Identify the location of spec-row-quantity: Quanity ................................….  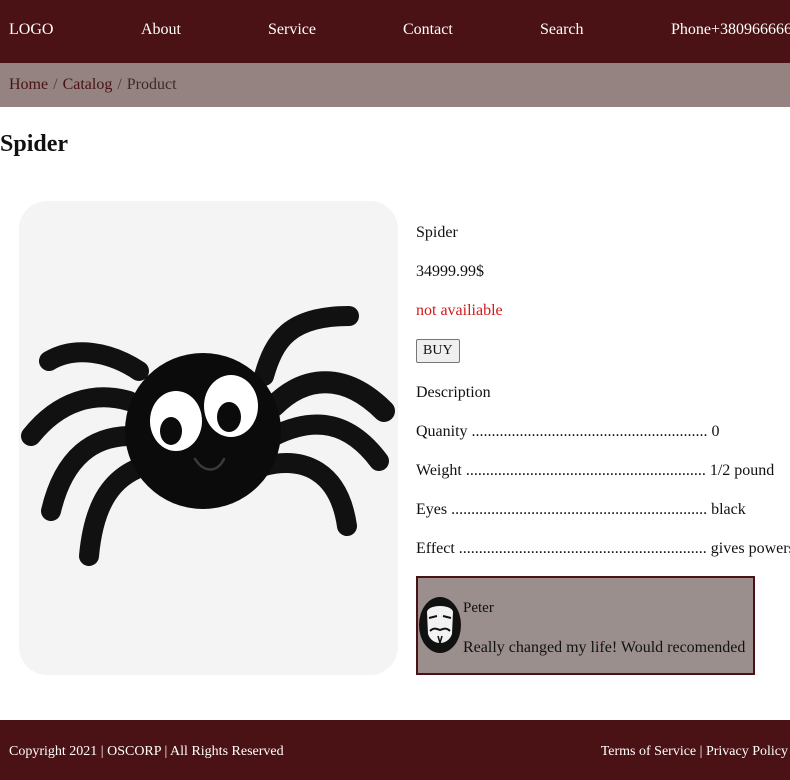
(568, 432).